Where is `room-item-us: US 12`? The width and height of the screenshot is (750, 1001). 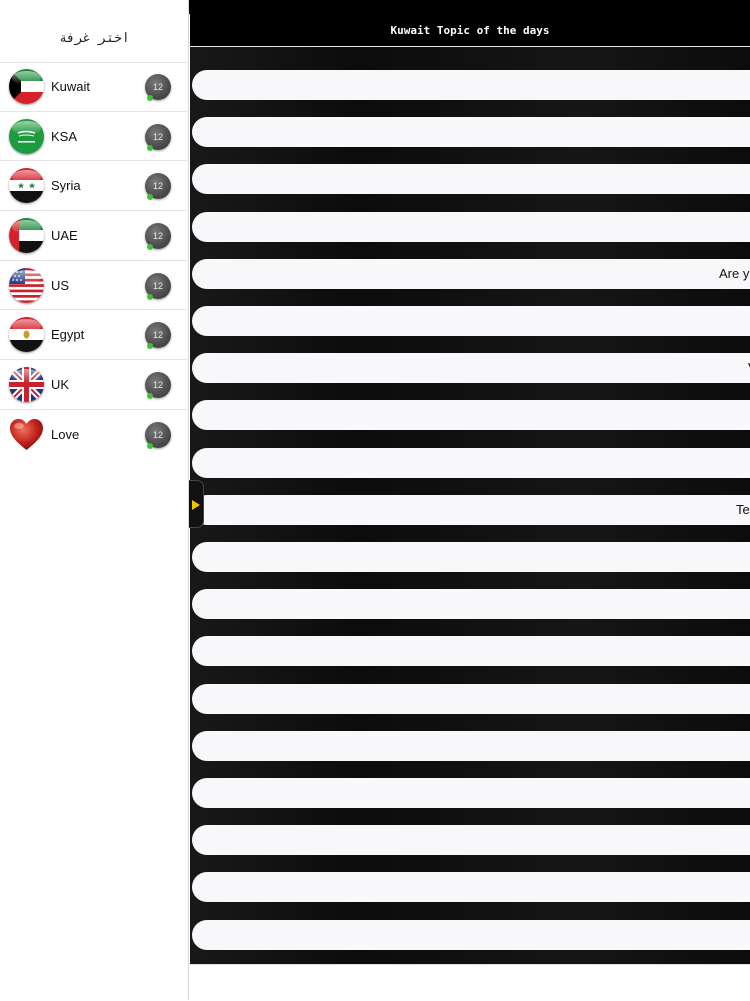
room-item-us: US 12 is located at coordinates (94, 286).